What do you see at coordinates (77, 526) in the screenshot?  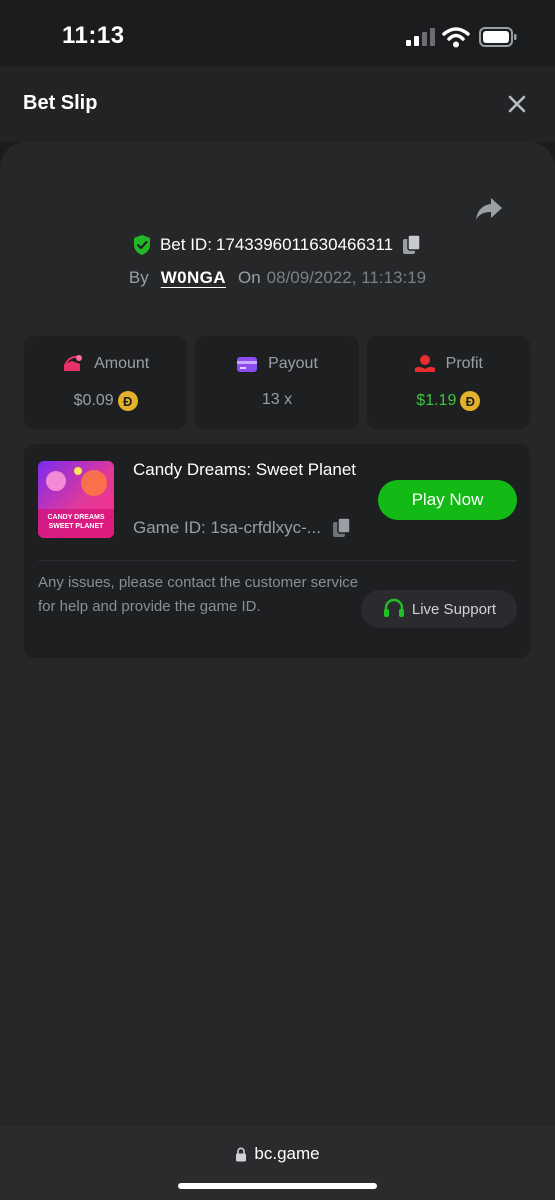 I see `thumb-line-2: SWEET PLANET` at bounding box center [77, 526].